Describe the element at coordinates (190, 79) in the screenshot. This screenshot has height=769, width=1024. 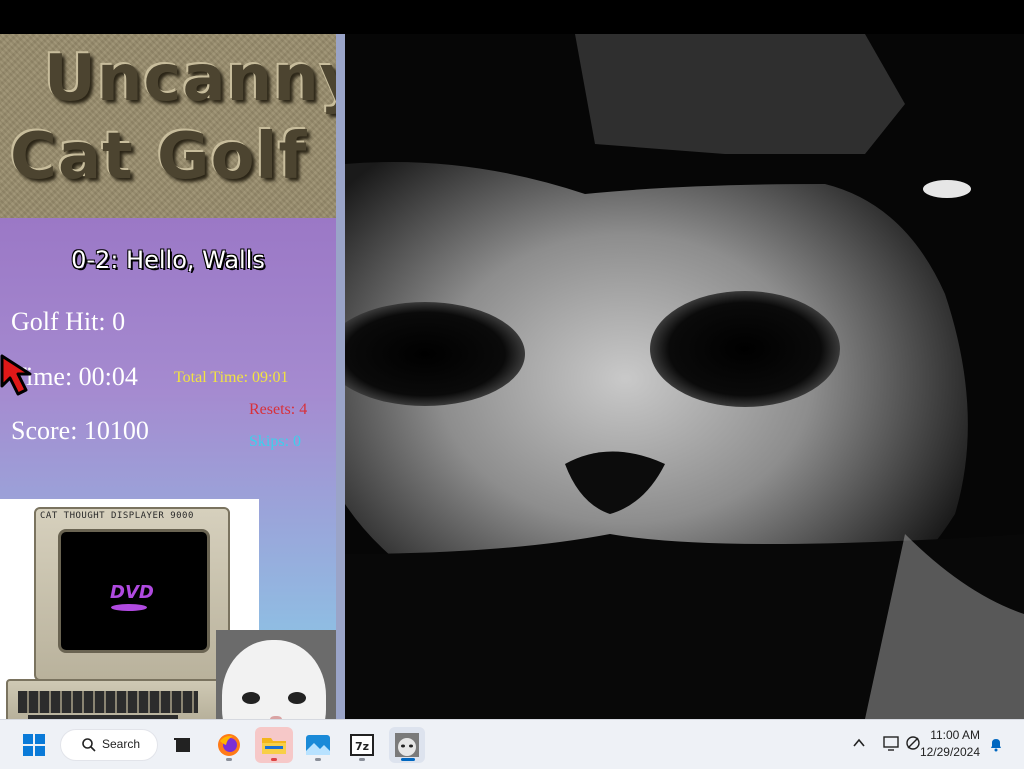
I see `logo-title-line1: Uncanny` at that location.